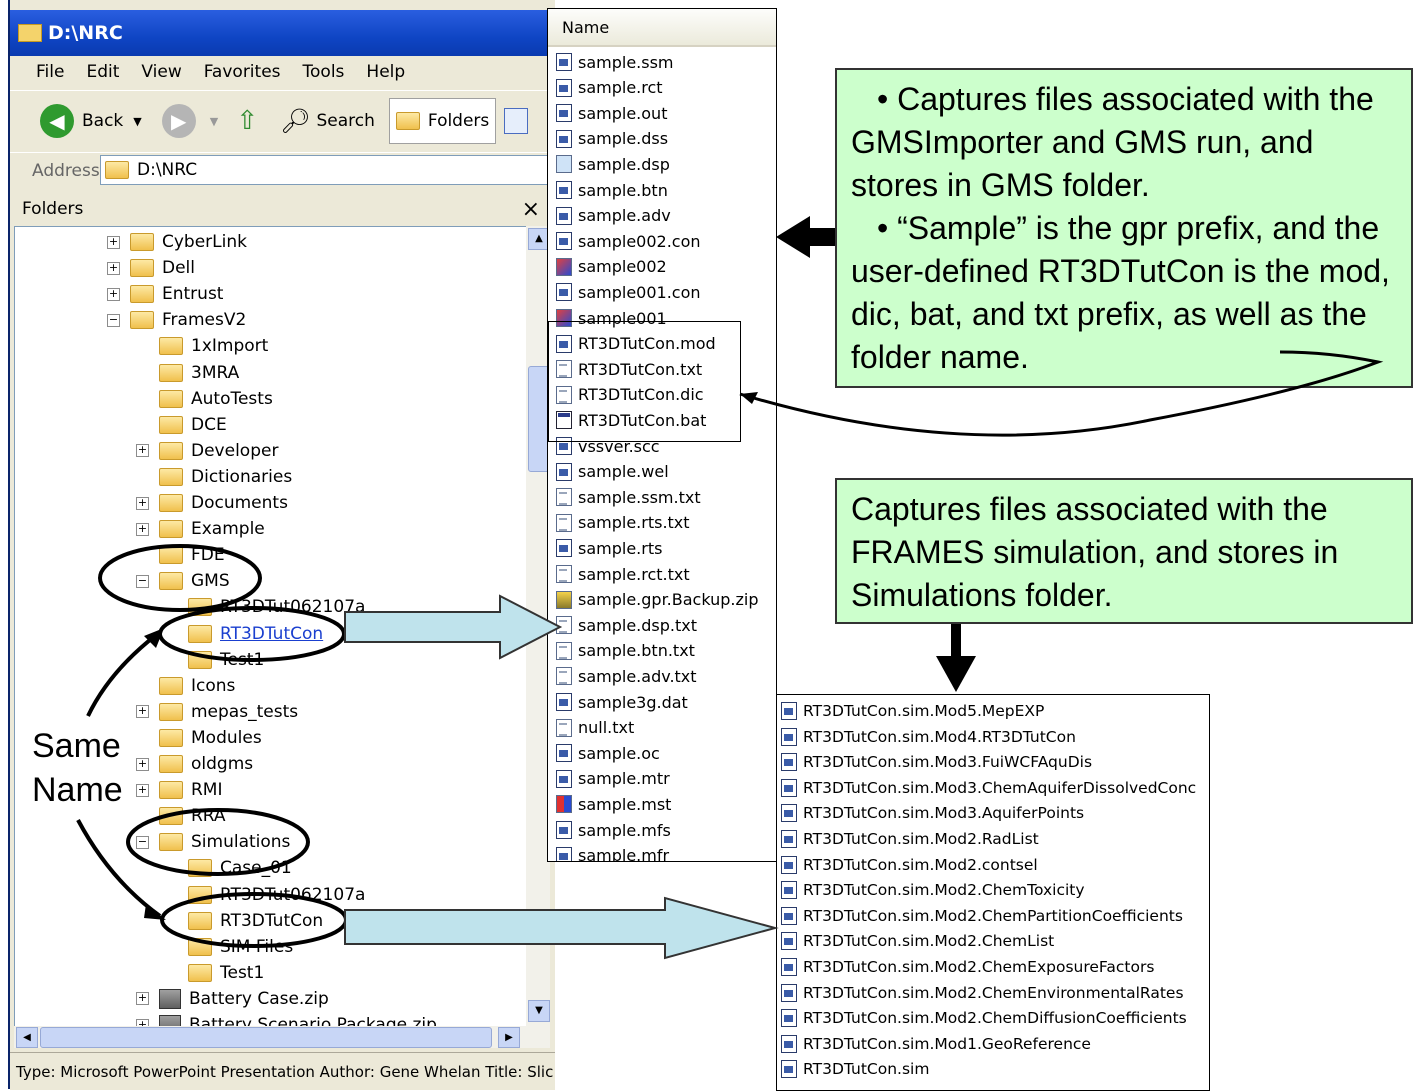  What do you see at coordinates (218, 842) in the screenshot?
I see `simulations-ellipse` at bounding box center [218, 842].